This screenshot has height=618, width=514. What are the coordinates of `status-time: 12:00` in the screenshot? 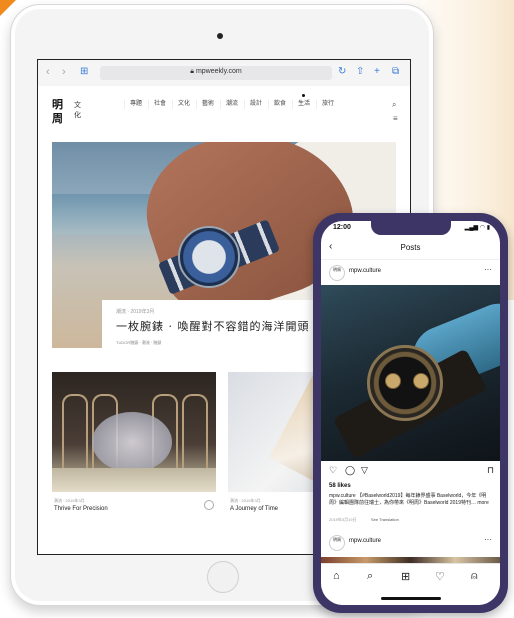 It's located at (342, 227).